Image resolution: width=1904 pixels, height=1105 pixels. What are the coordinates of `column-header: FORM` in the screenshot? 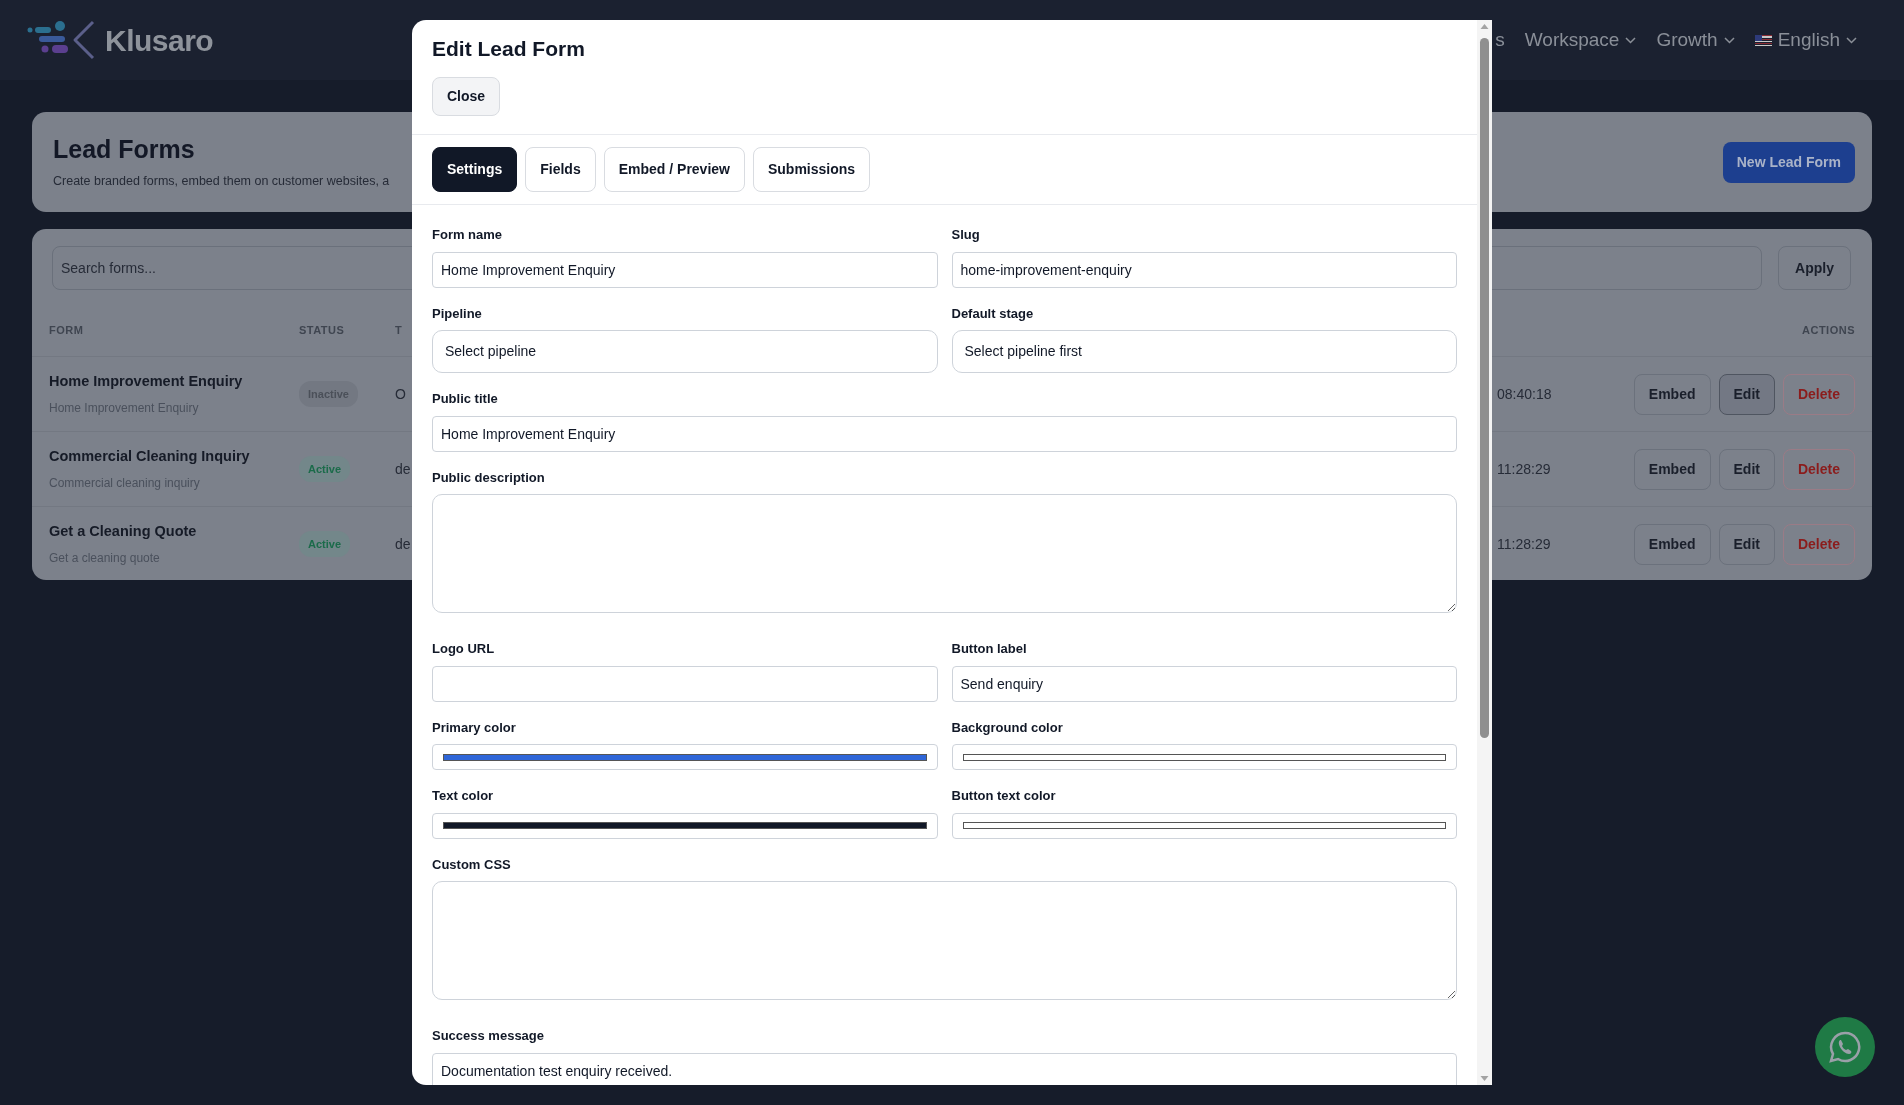 It's located at (67, 331).